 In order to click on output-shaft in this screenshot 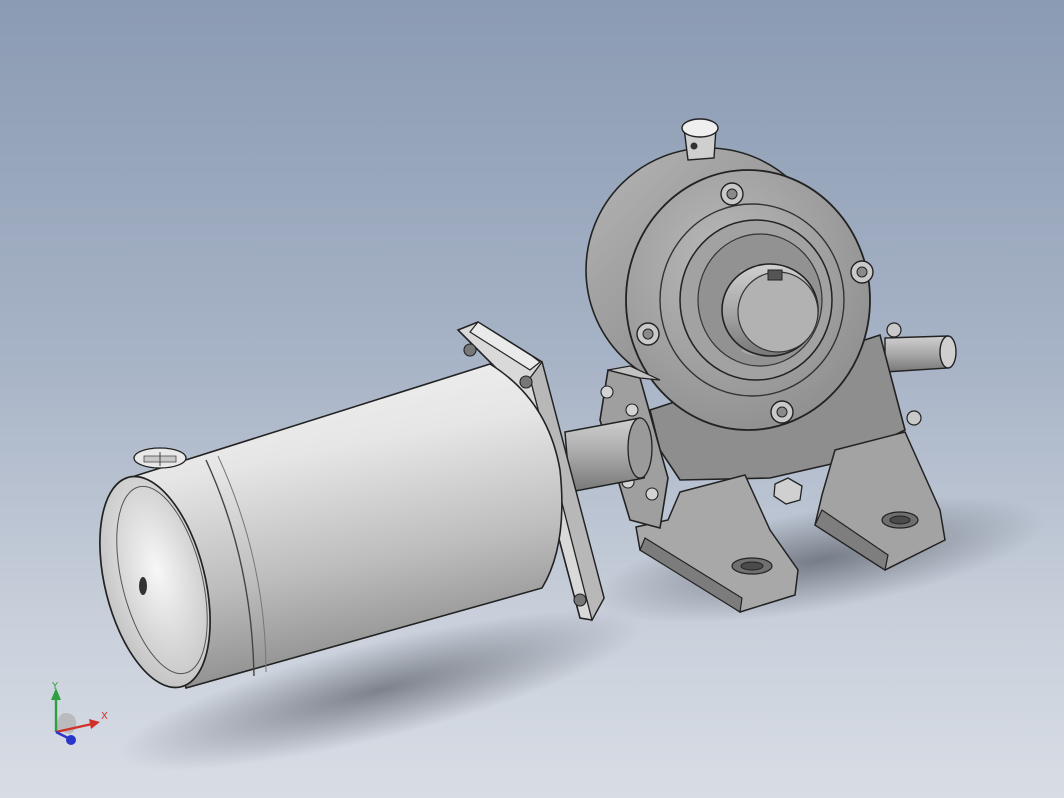, I will do `click(770, 310)`.